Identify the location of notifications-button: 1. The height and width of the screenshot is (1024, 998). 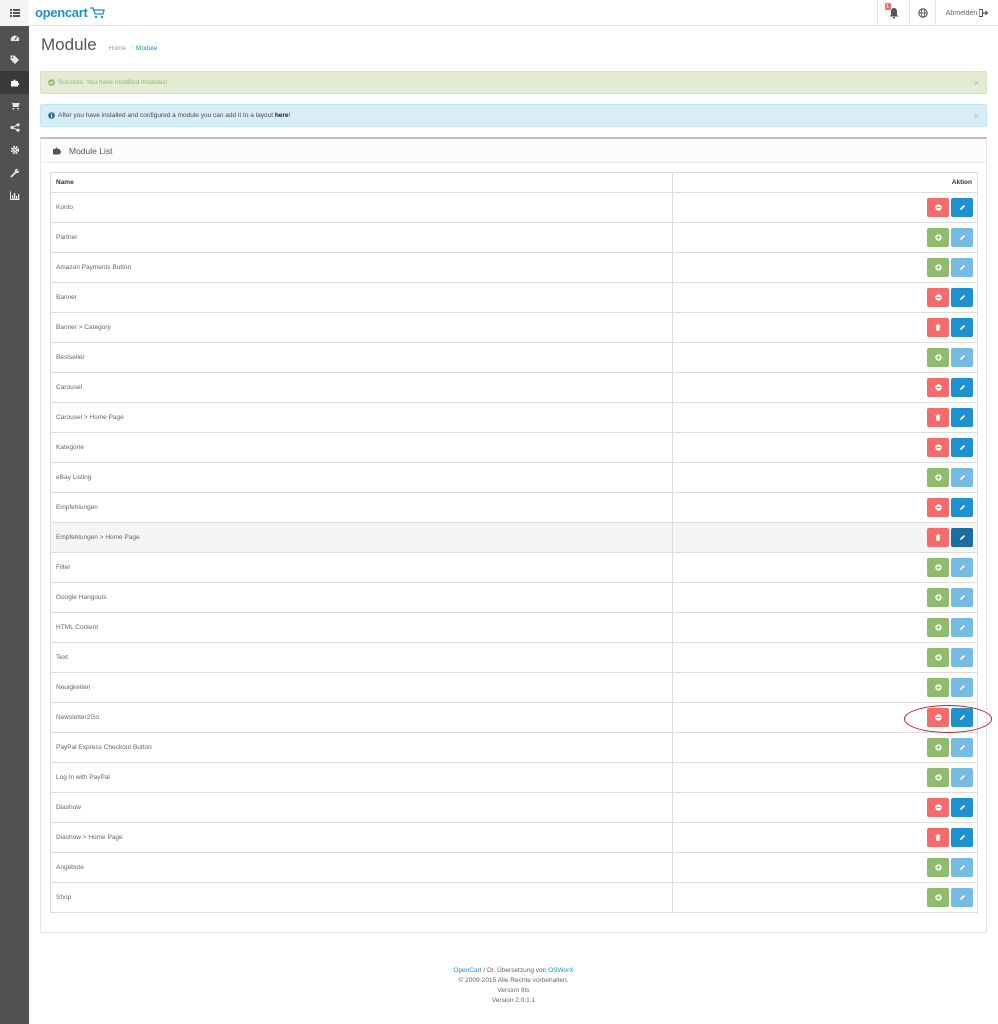
(893, 13).